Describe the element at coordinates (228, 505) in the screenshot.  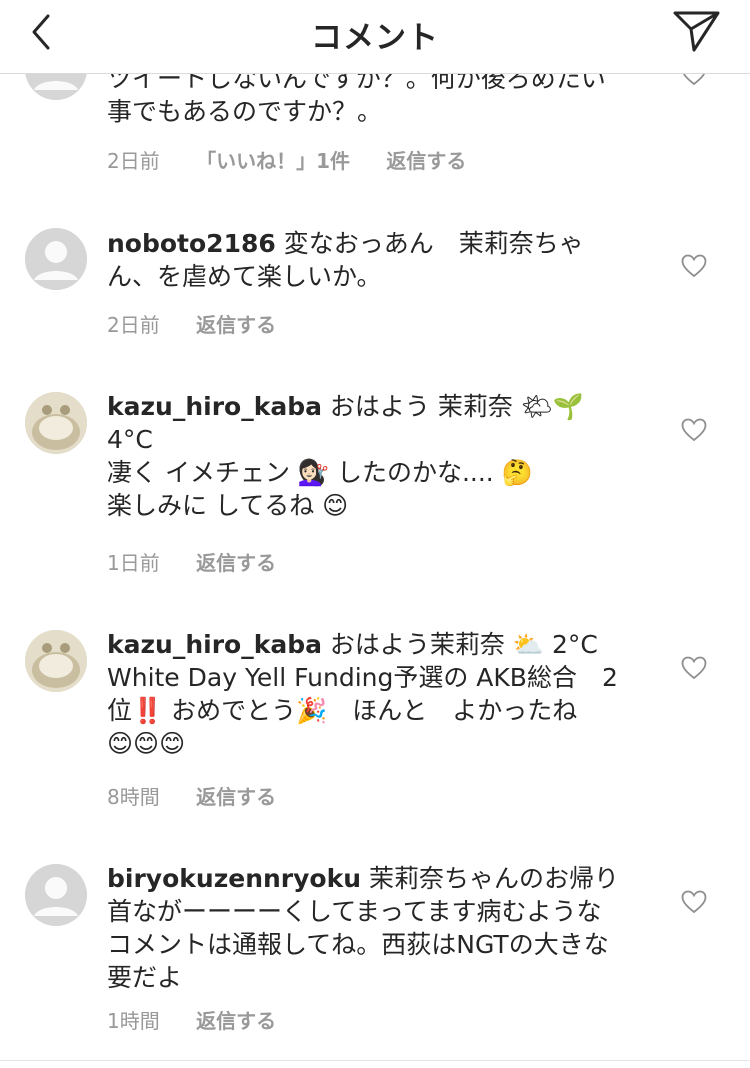
I see `comment-line: 楽しみに してるね 😊` at that location.